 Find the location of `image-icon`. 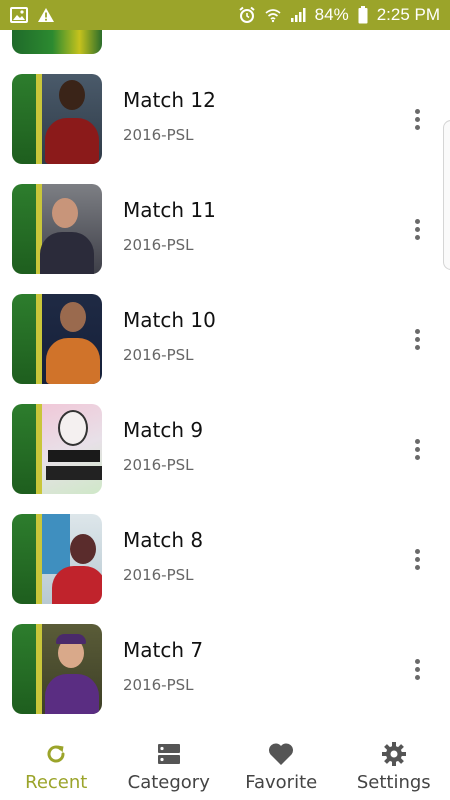

image-icon is located at coordinates (19, 15).